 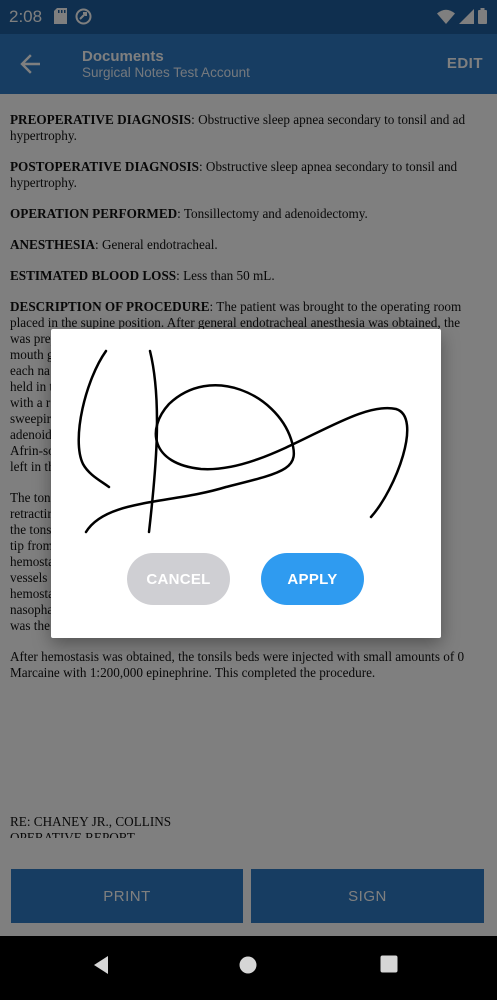 I want to click on nav-home-icon, so click(x=248, y=965).